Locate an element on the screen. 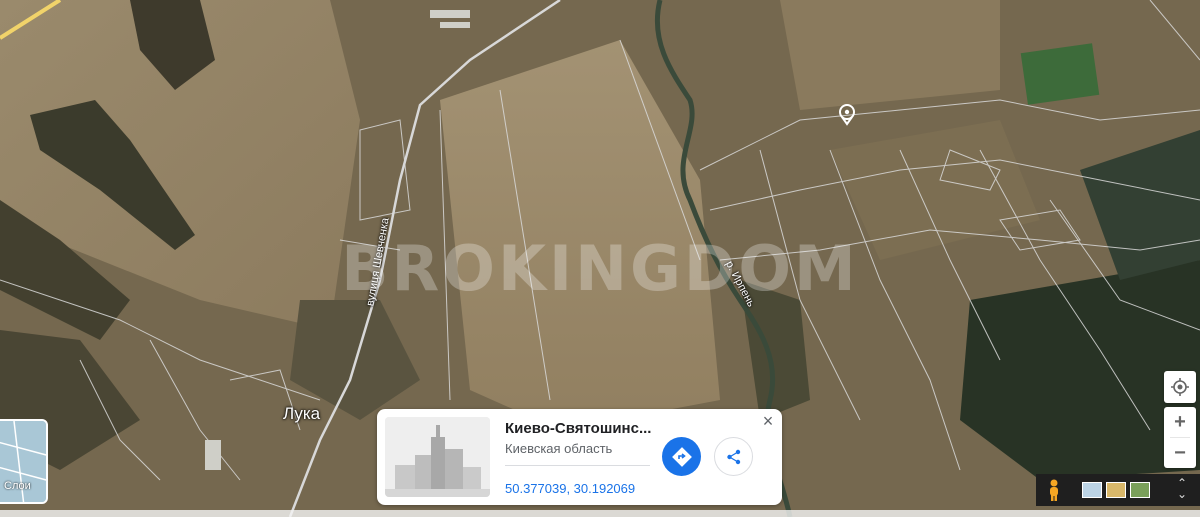 This screenshot has height=517, width=1200. layers-button: Слои is located at coordinates (24, 461).